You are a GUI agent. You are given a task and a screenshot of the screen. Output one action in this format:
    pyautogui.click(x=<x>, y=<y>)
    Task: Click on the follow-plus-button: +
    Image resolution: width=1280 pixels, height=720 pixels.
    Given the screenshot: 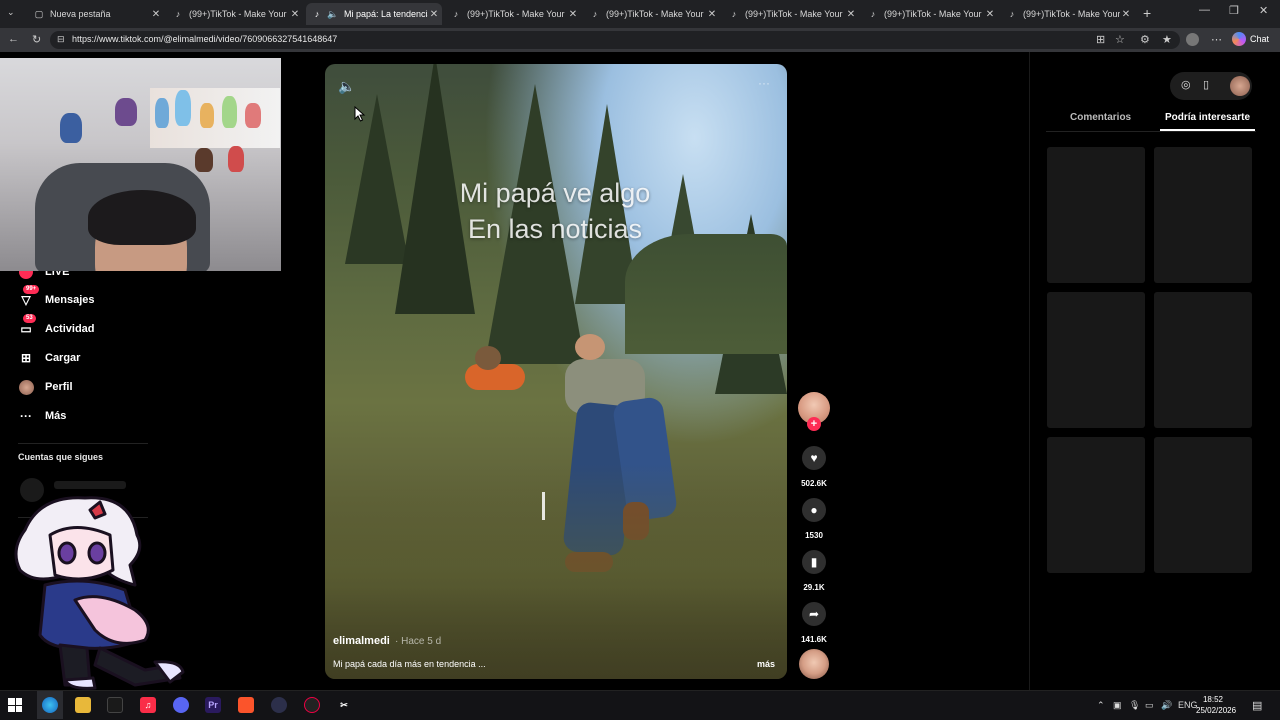 What is the action you would take?
    pyautogui.click(x=814, y=424)
    